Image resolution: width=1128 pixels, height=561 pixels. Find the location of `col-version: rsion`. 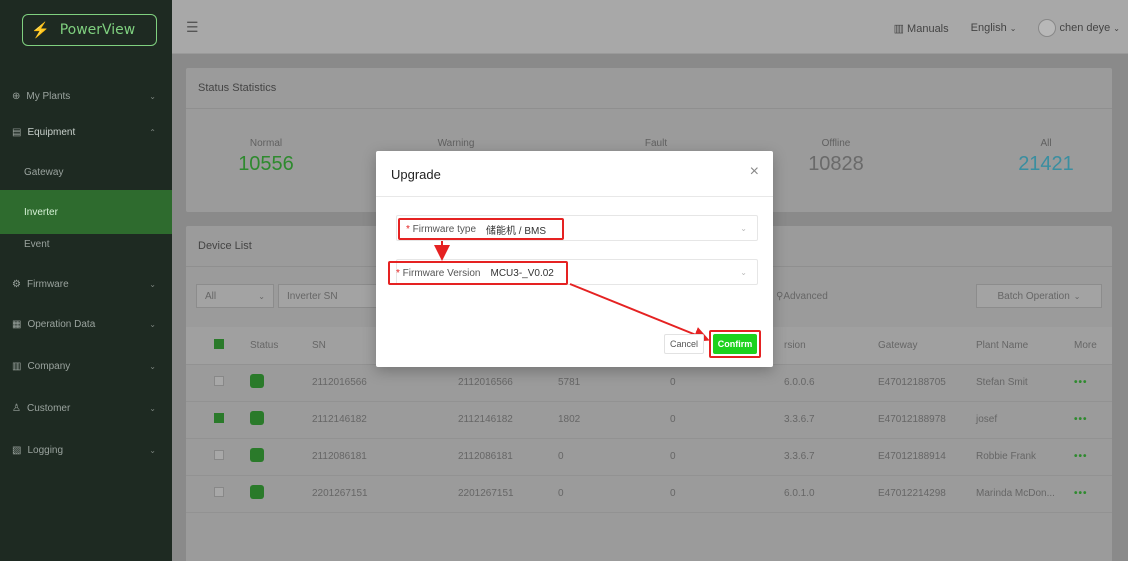

col-version: rsion is located at coordinates (823, 346).